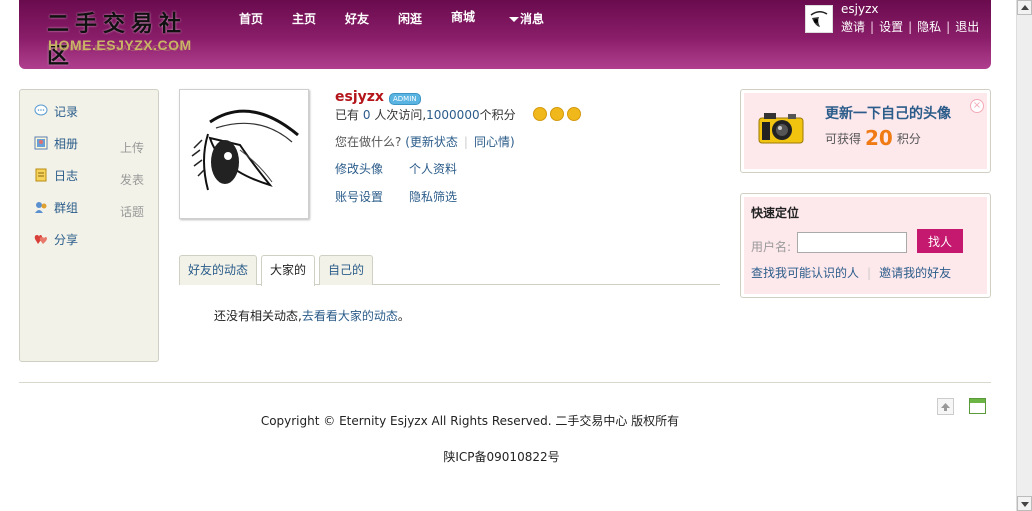 Image resolution: width=1032 pixels, height=511 pixels. Describe the element at coordinates (910, 27) in the screenshot. I see `user-links: 邀请 | 设置 | 隐私 | 退出` at that location.